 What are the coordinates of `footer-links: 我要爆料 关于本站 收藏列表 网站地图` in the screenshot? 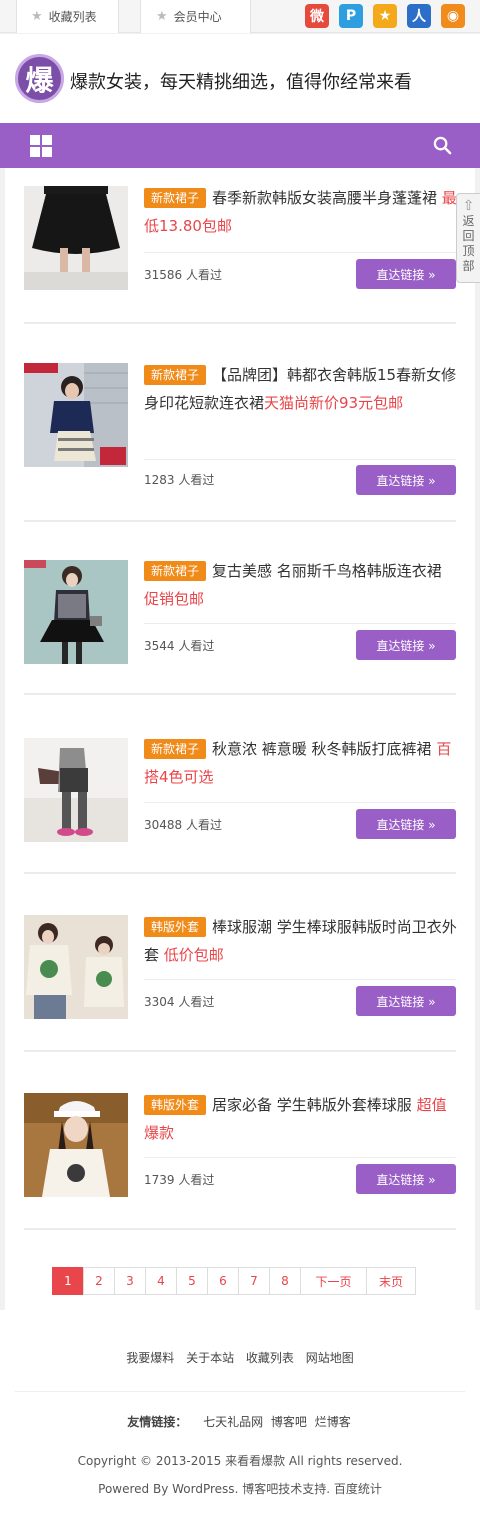 It's located at (240, 1357).